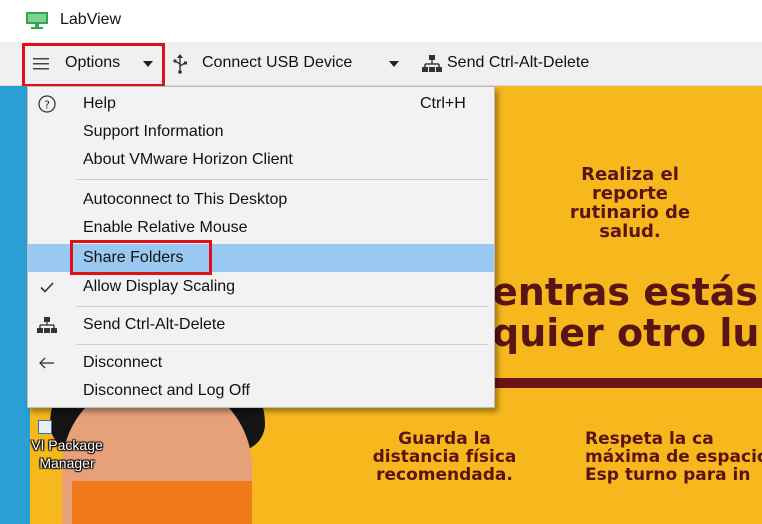 The width and height of the screenshot is (762, 524). I want to click on monitor-icon, so click(37, 20).